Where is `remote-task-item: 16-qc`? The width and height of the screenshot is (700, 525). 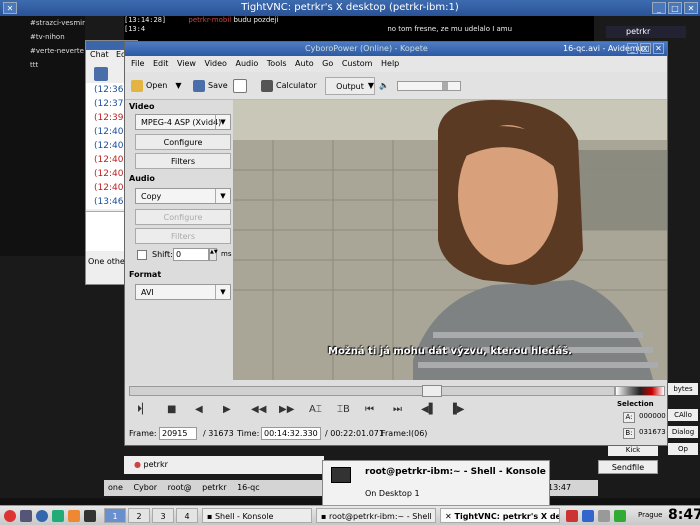 remote-task-item: 16-qc is located at coordinates (248, 488).